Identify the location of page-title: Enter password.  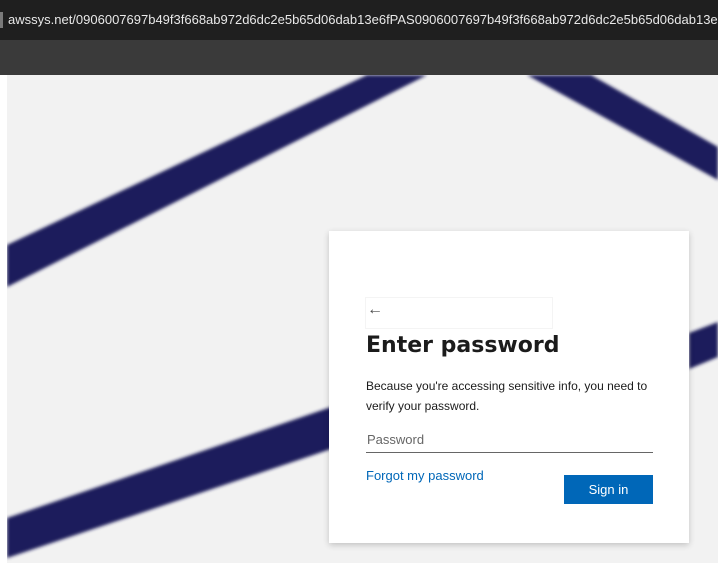
(463, 345).